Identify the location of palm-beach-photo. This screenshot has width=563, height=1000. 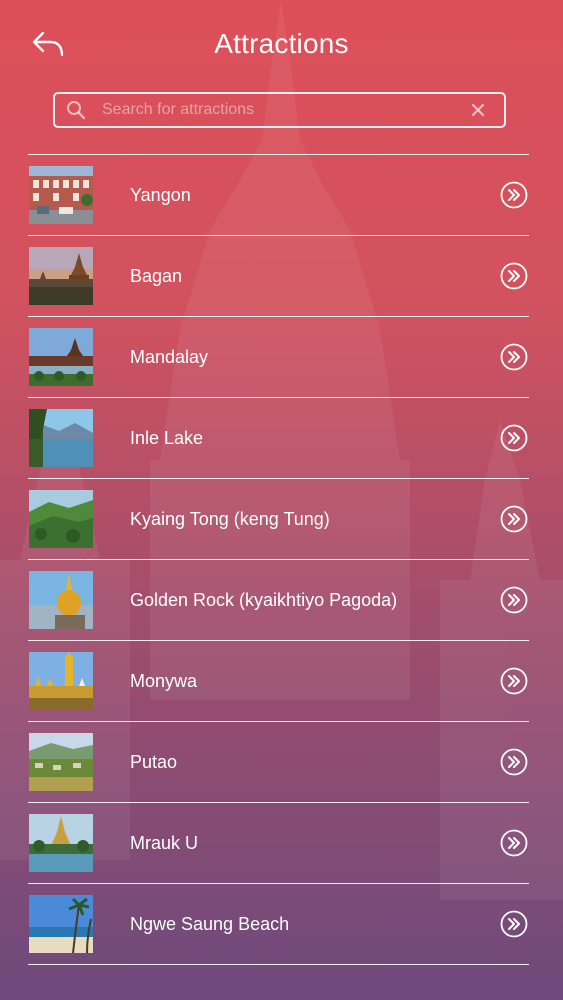
(61, 924).